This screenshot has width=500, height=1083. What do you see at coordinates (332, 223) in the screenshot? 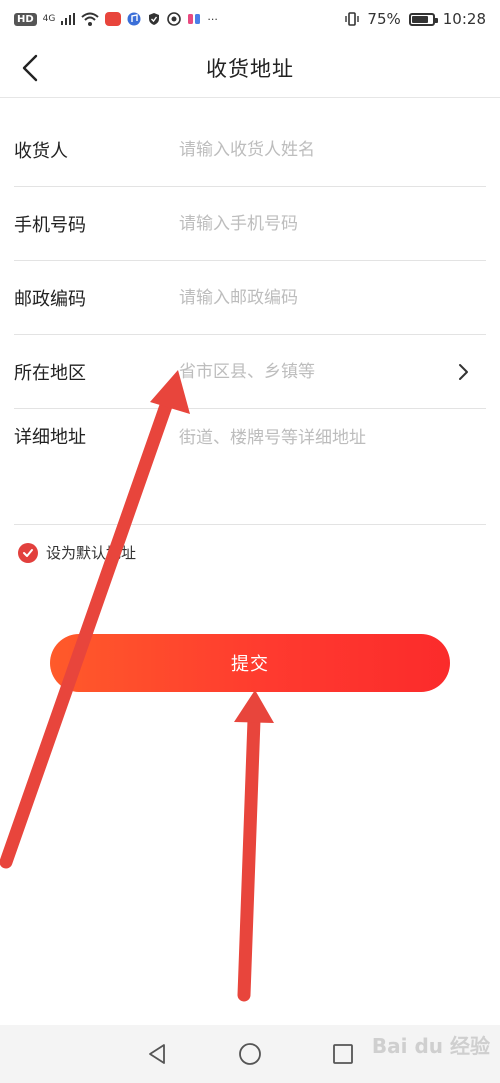
I see `phone-input` at bounding box center [332, 223].